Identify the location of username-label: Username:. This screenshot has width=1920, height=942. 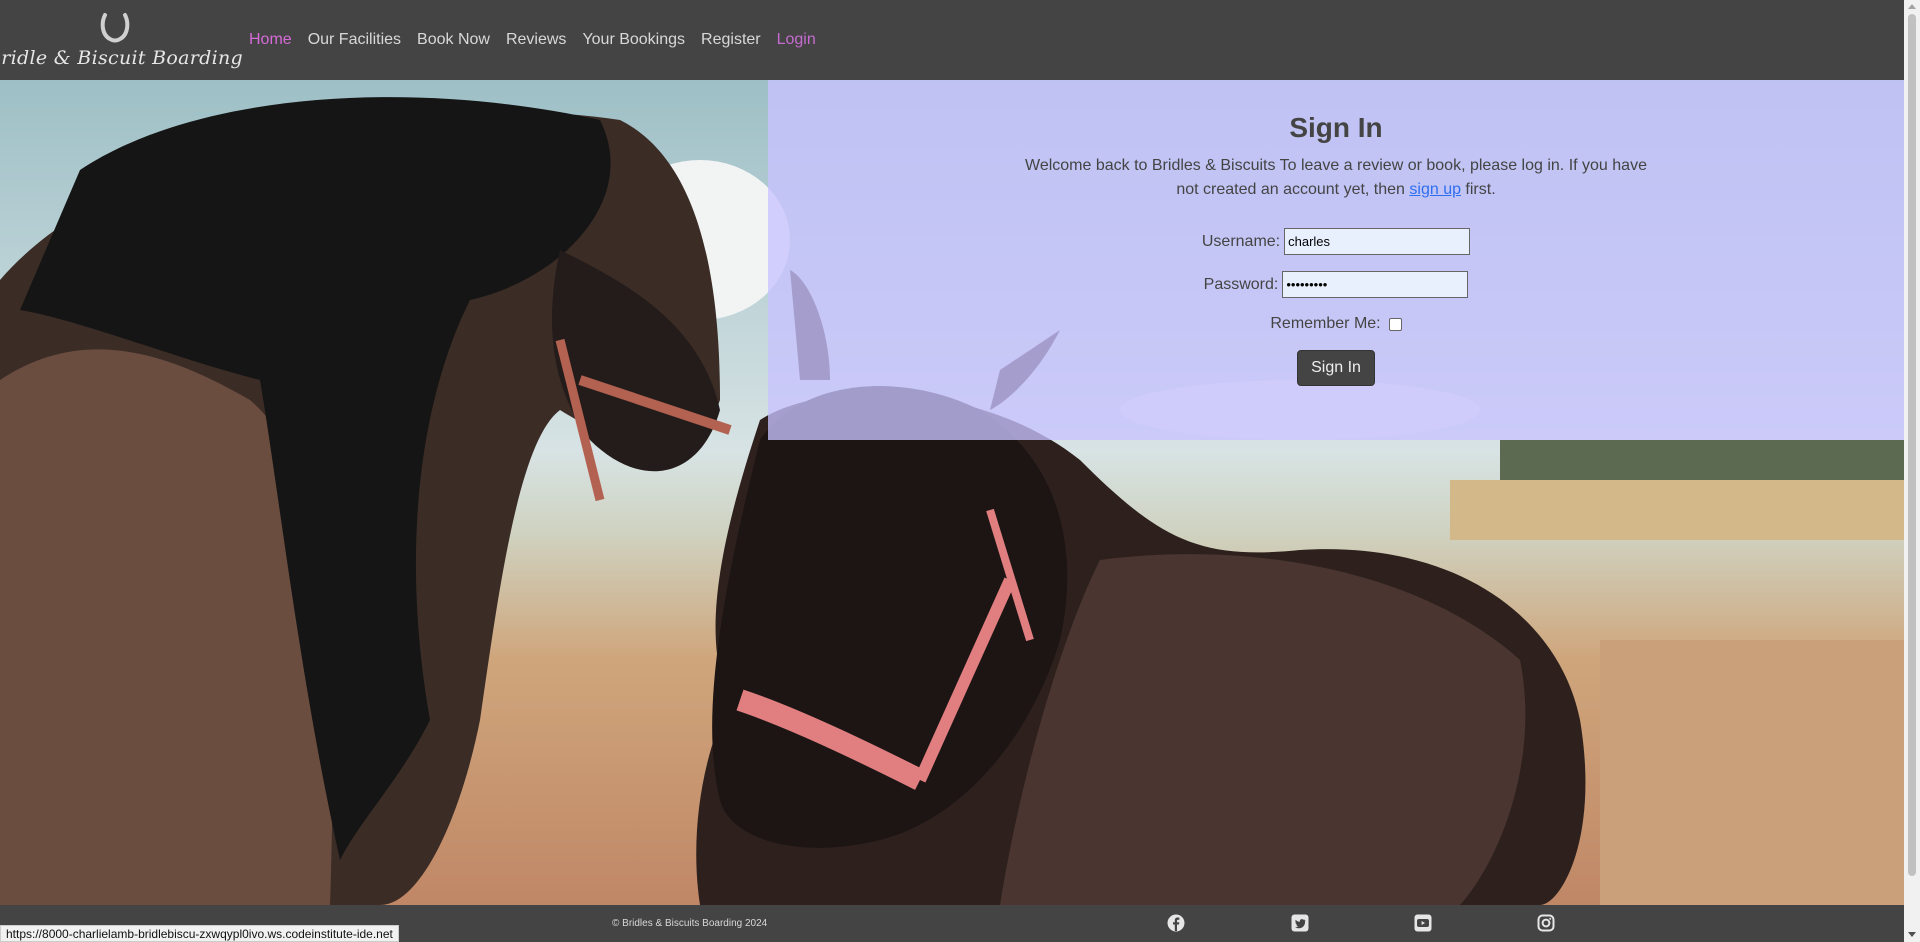
(1241, 241).